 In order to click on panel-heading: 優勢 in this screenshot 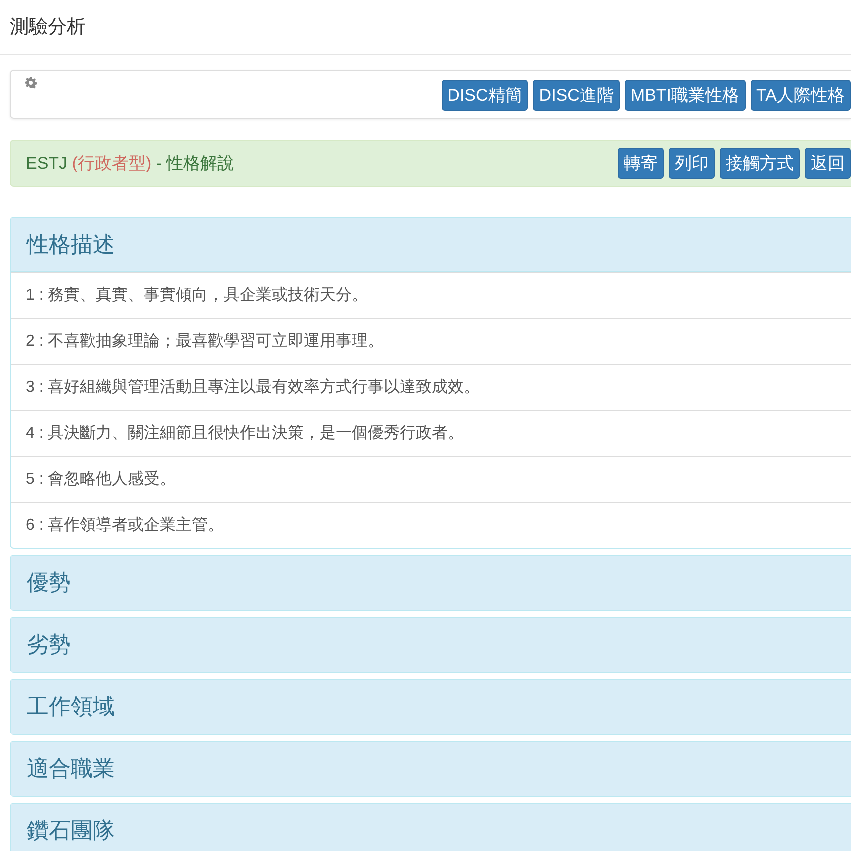, I will do `click(431, 583)`.